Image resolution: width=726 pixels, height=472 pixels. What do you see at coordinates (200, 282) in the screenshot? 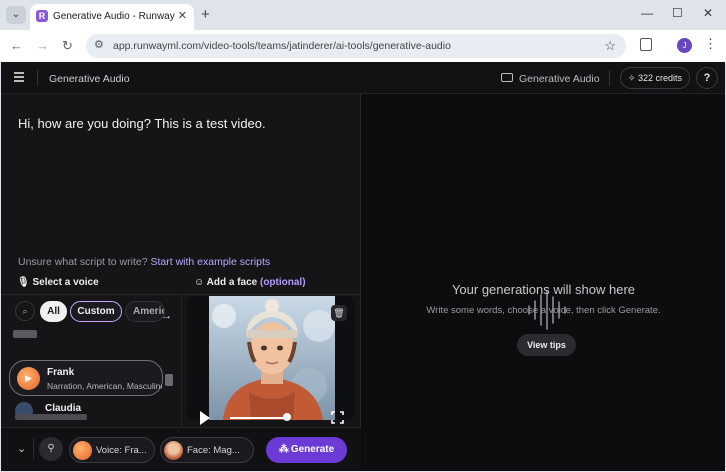
I see `smiley-icon: ☺` at bounding box center [200, 282].